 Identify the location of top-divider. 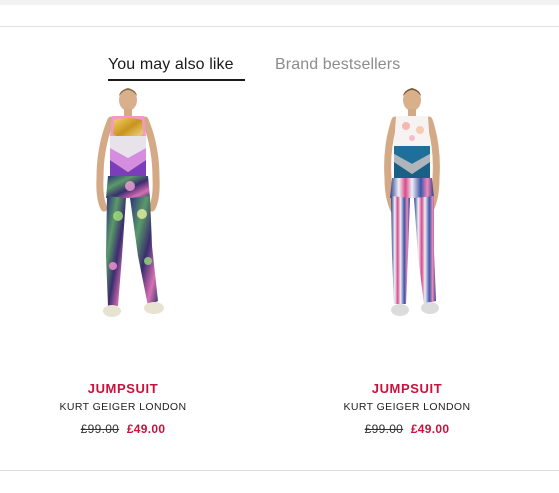
(279, 26).